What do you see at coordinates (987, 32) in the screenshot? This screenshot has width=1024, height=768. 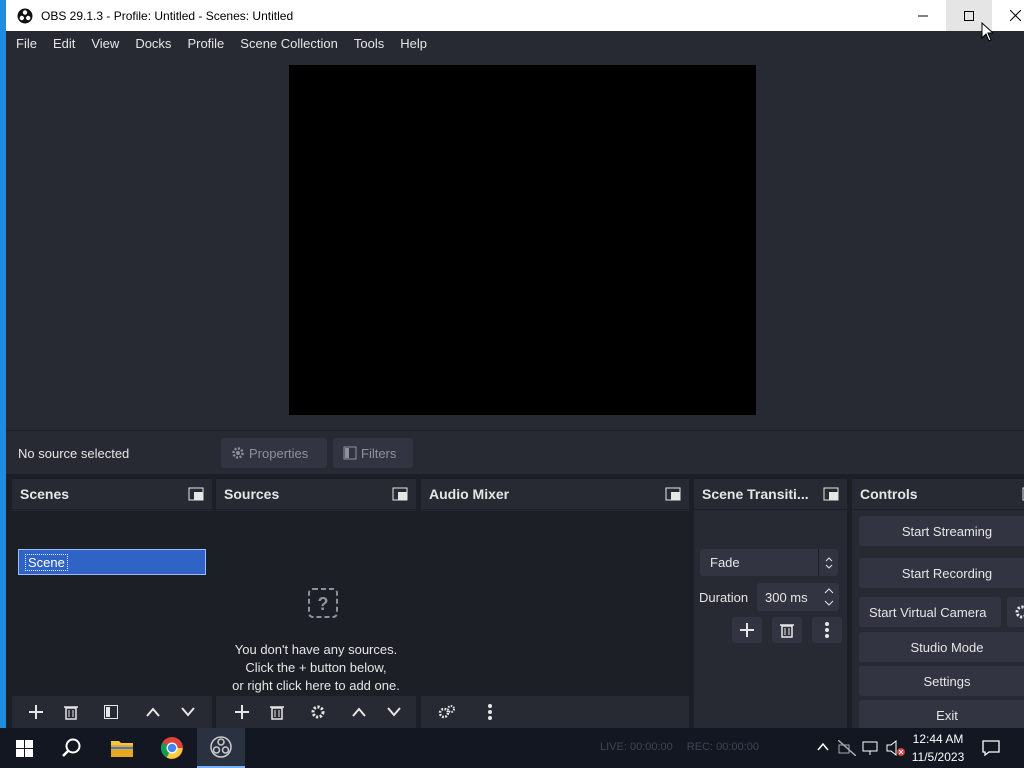 I see `mouse-cursor-icon` at bounding box center [987, 32].